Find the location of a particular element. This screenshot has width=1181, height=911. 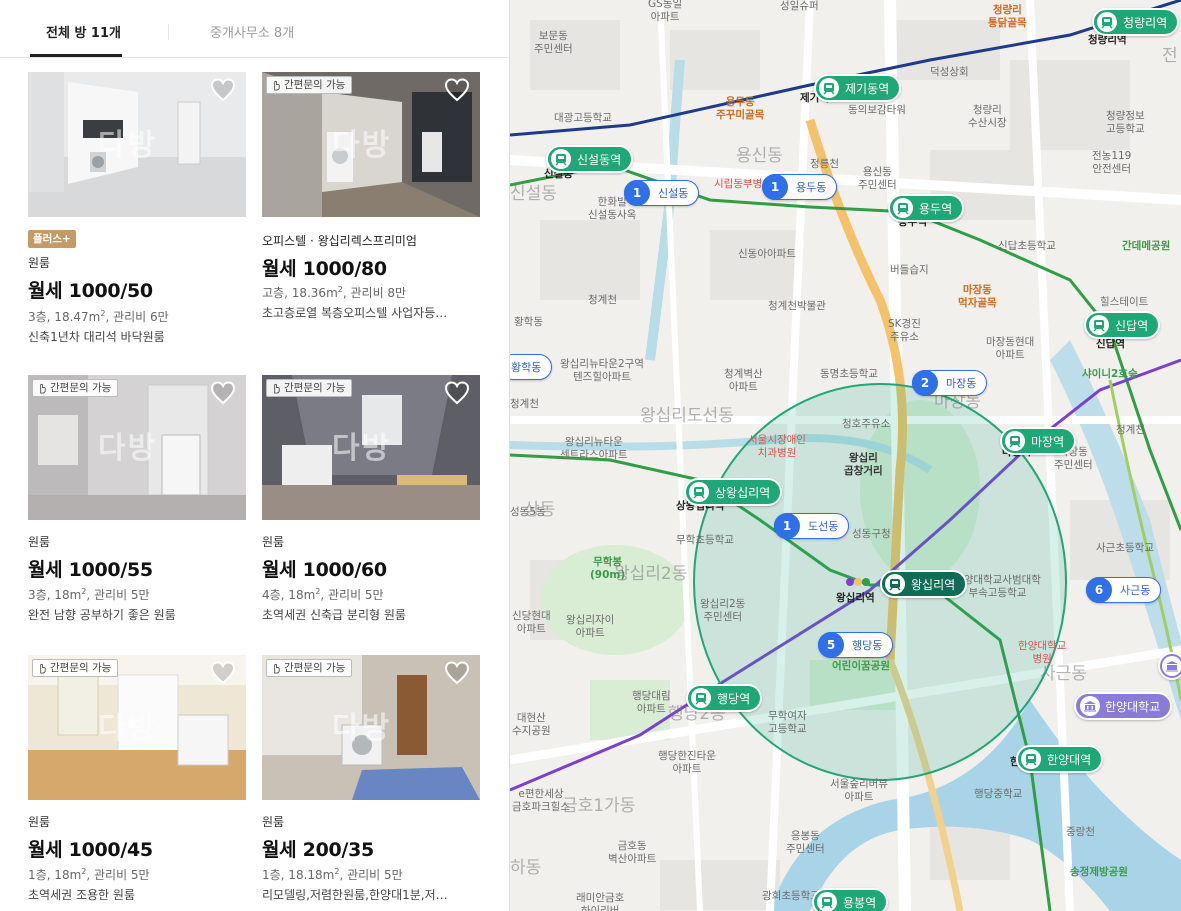

map-label: 중랑천 is located at coordinates (1080, 832).